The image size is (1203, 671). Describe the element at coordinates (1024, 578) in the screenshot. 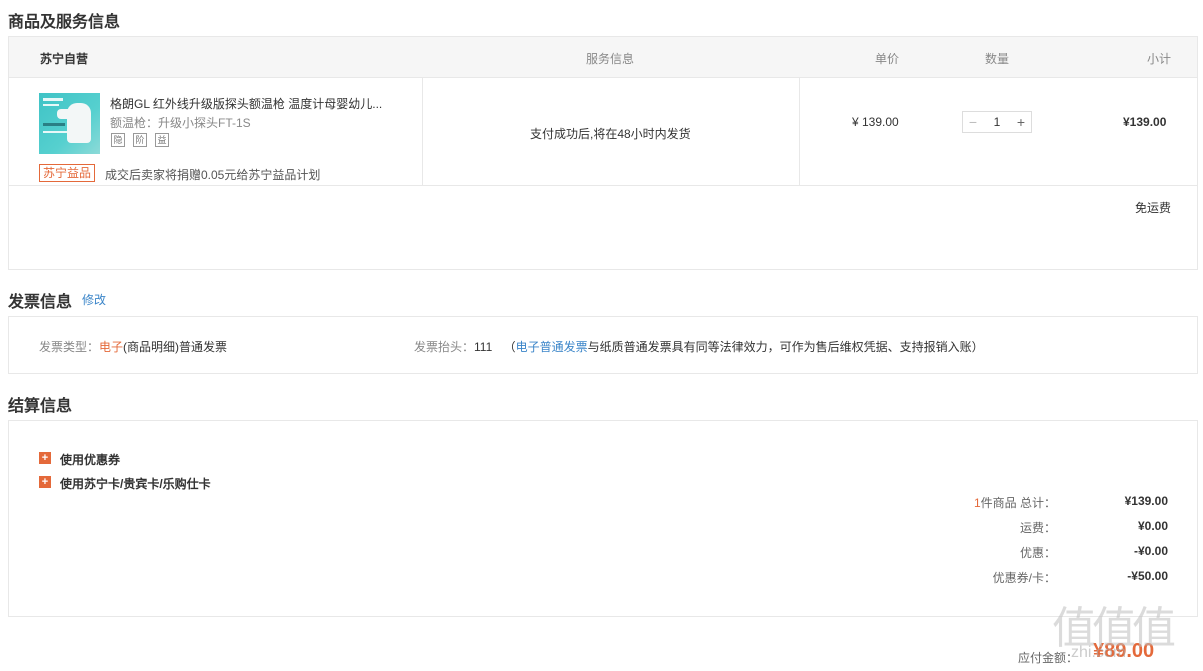

I see `summary-coupon-label: 优惠券/卡：` at that location.